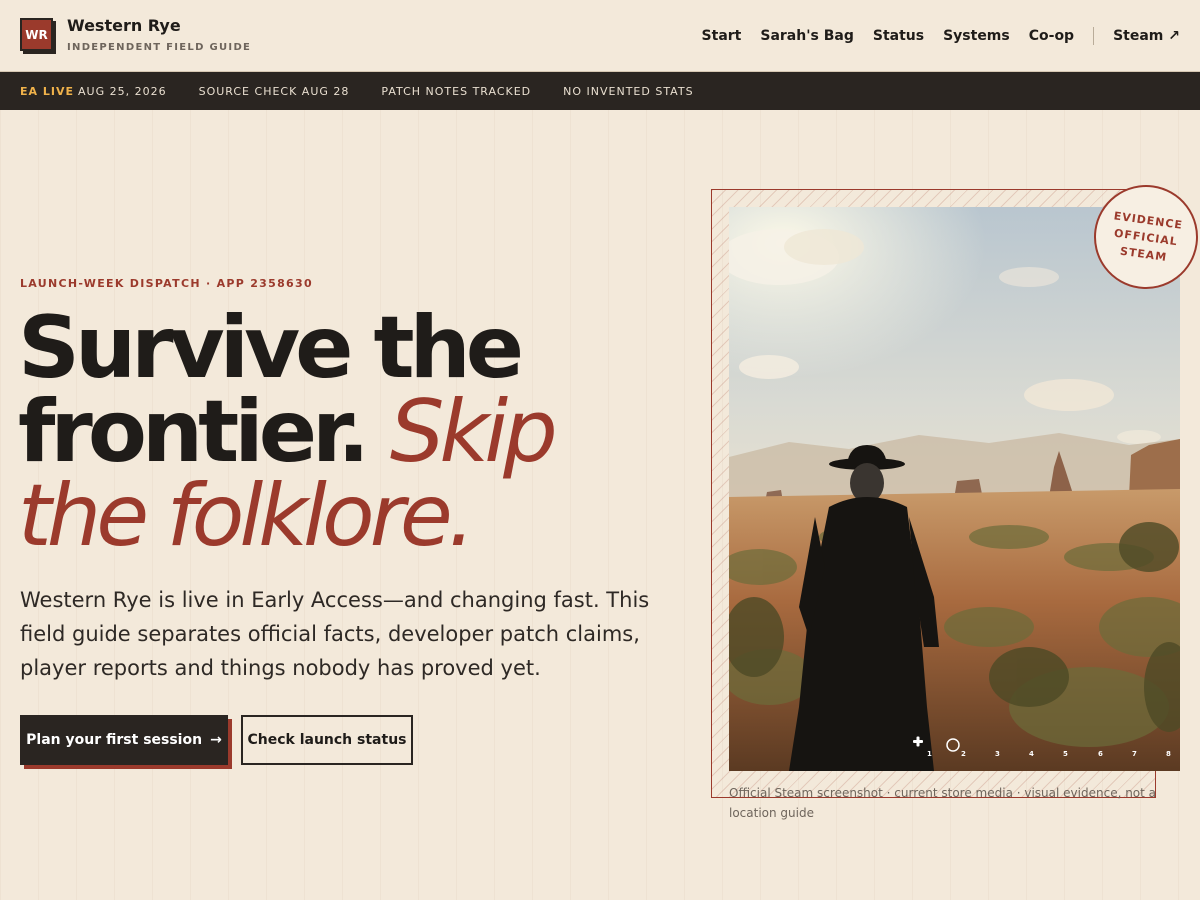  Describe the element at coordinates (898, 36) in the screenshot. I see `nav-status: Status` at that location.